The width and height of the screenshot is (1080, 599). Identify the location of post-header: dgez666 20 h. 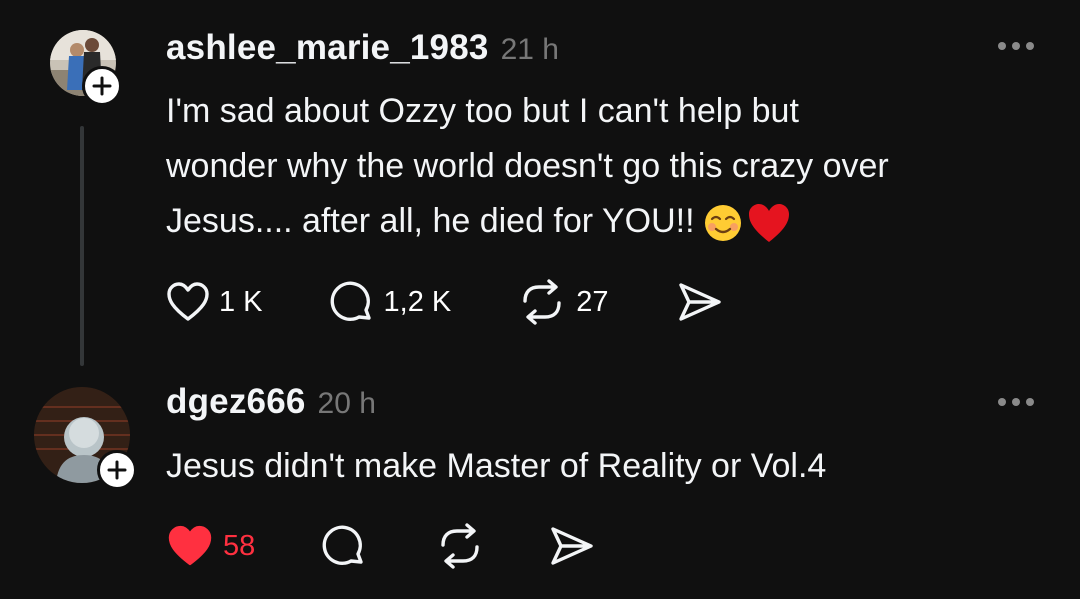
(271, 402).